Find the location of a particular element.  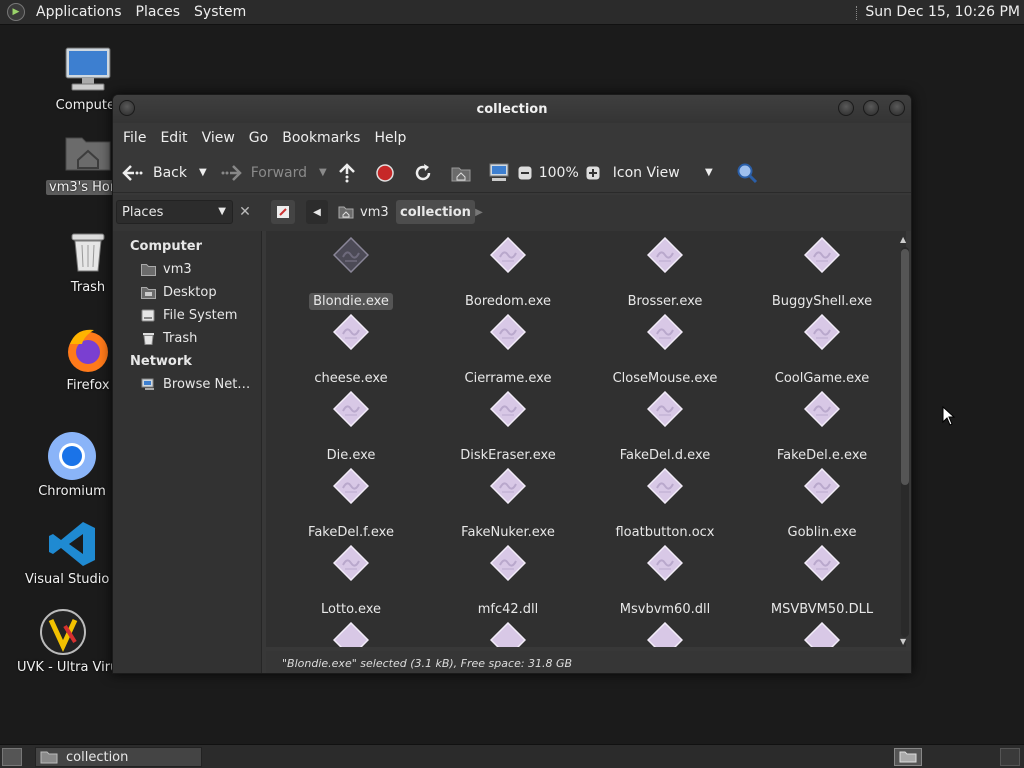

sidebar-item-label: File System is located at coordinates (200, 315).